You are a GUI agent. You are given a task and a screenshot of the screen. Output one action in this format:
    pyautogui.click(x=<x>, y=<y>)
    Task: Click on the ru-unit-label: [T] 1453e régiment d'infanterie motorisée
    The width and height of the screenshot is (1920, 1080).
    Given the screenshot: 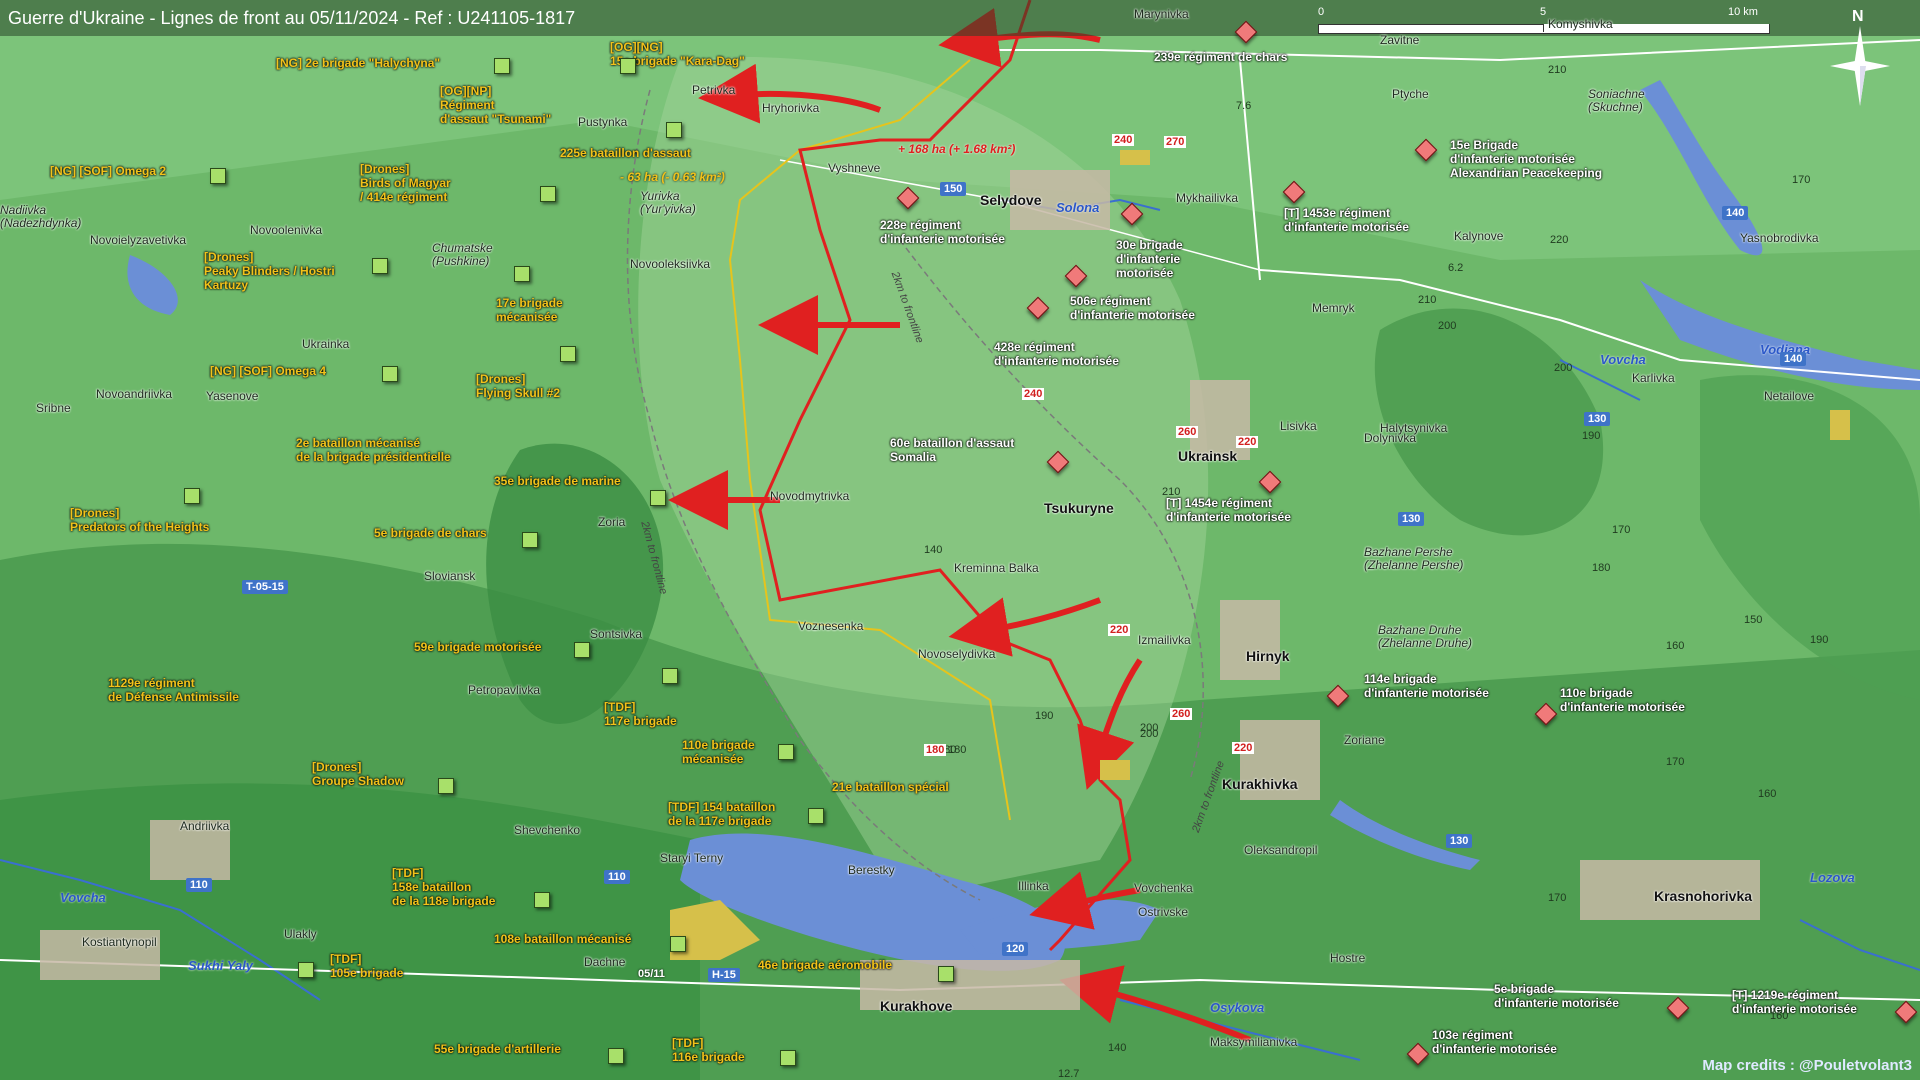 What is the action you would take?
    pyautogui.click(x=1346, y=220)
    